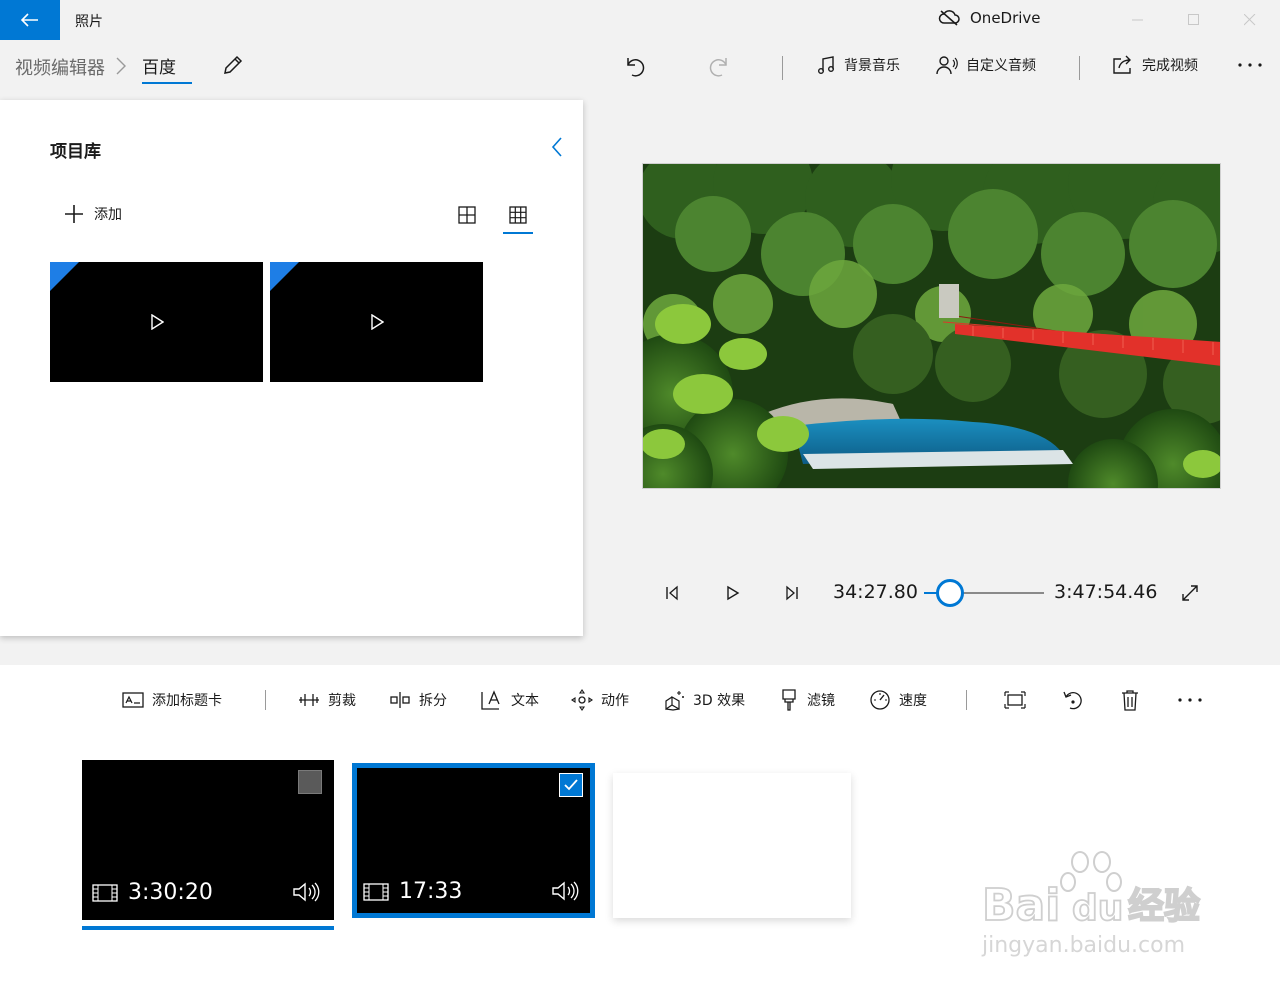 Image resolution: width=1280 pixels, height=986 pixels. I want to click on trash-icon, so click(1130, 700).